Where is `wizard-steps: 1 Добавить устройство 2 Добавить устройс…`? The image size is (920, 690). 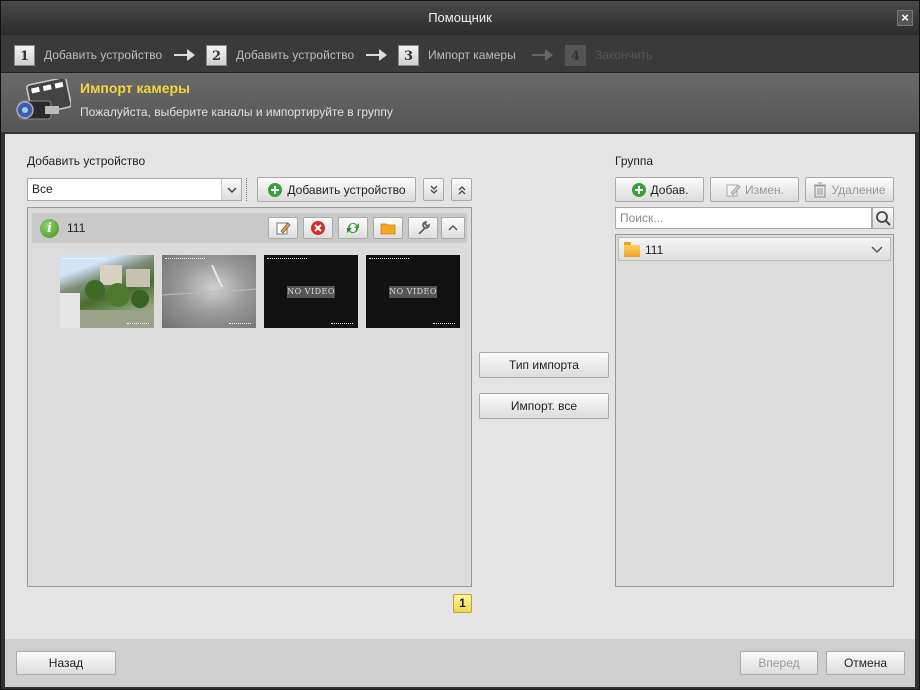 wizard-steps: 1 Добавить устройство 2 Добавить устройс… is located at coordinates (460, 54).